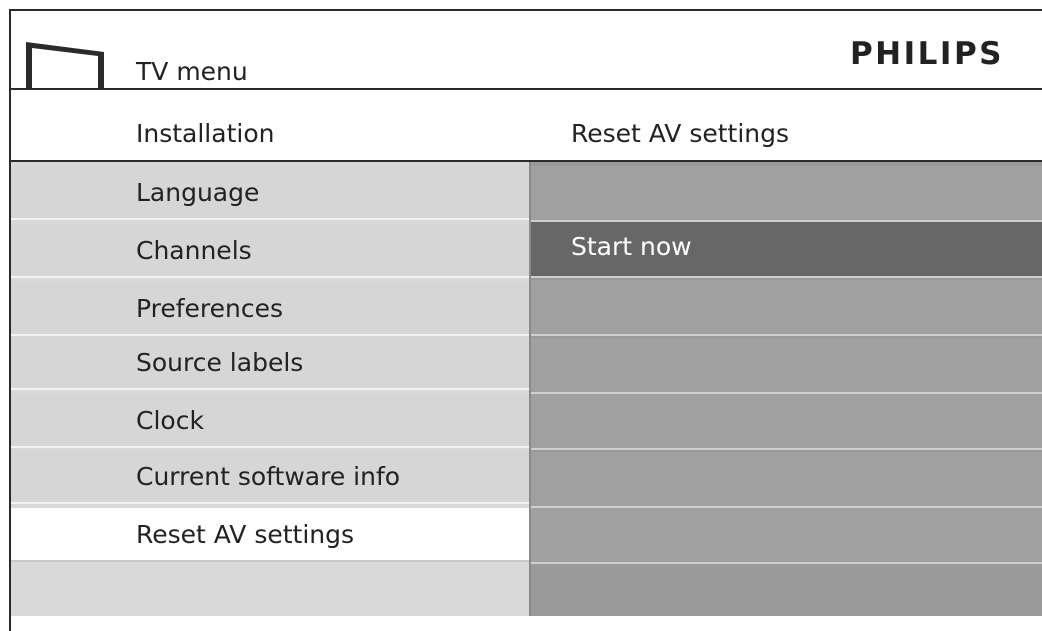 The height and width of the screenshot is (631, 1042). What do you see at coordinates (205, 133) in the screenshot?
I see `breadcrumb-installation: Installation` at bounding box center [205, 133].